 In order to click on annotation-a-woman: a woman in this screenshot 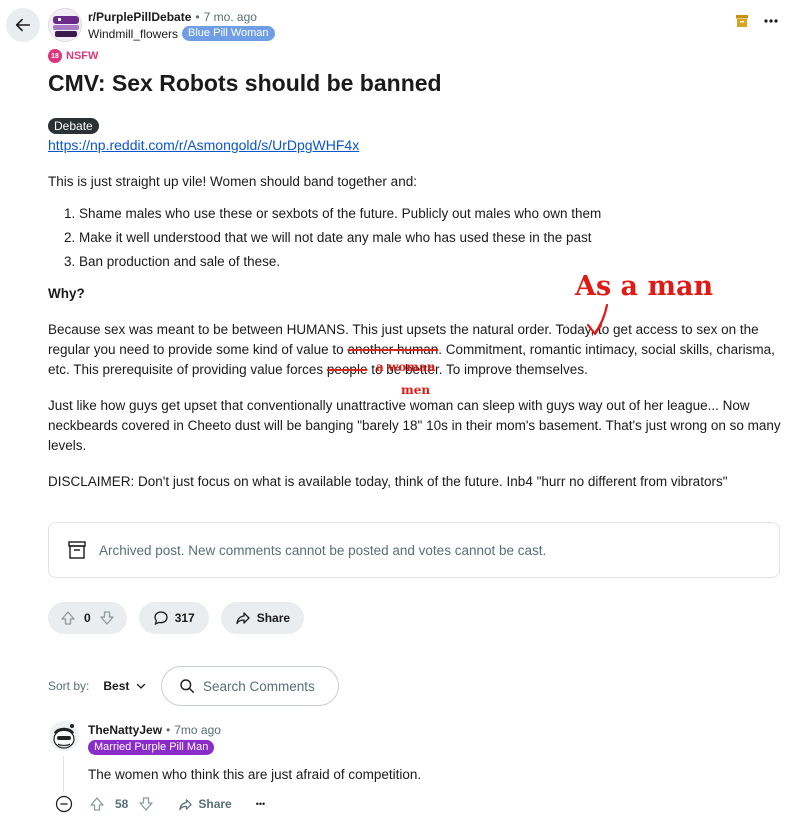, I will do `click(406, 367)`.